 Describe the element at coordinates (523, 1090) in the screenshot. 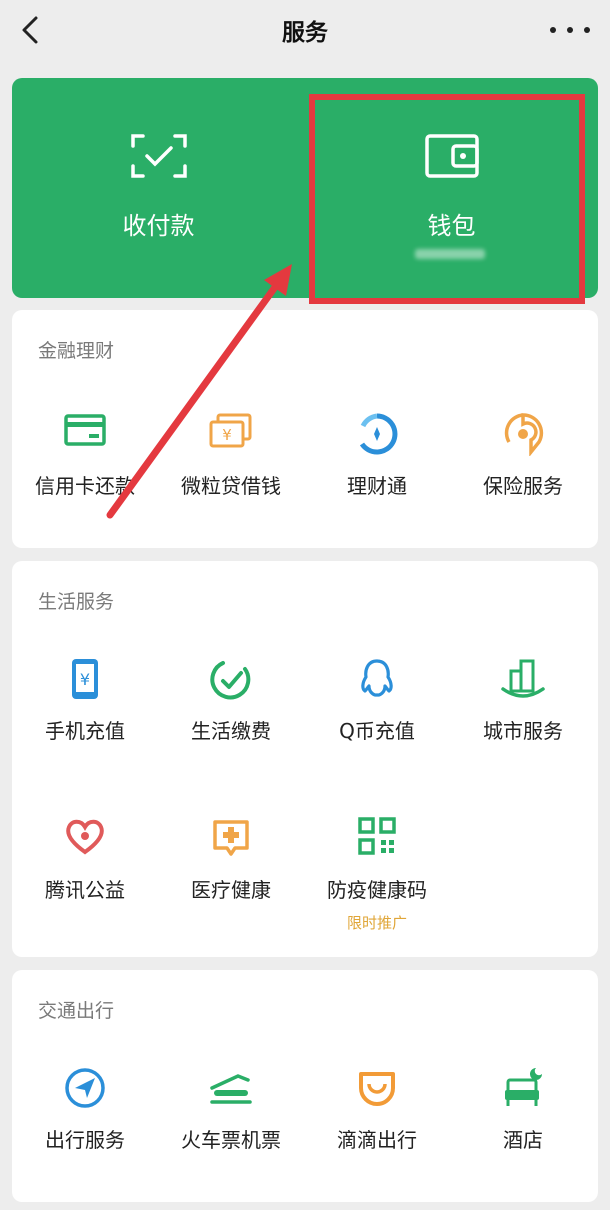

I see `hotel-icon` at that location.